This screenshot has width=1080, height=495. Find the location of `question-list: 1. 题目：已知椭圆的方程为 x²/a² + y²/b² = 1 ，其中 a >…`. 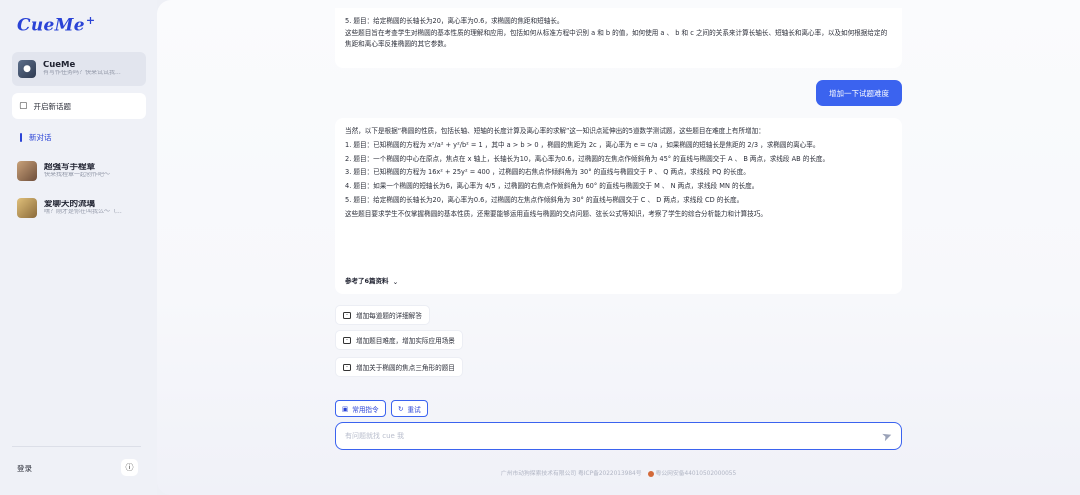

question-list: 1. 题目：已知椭圆的方程为 x²/a² + y²/b² = 1 ，其中 a >… is located at coordinates (618, 173).